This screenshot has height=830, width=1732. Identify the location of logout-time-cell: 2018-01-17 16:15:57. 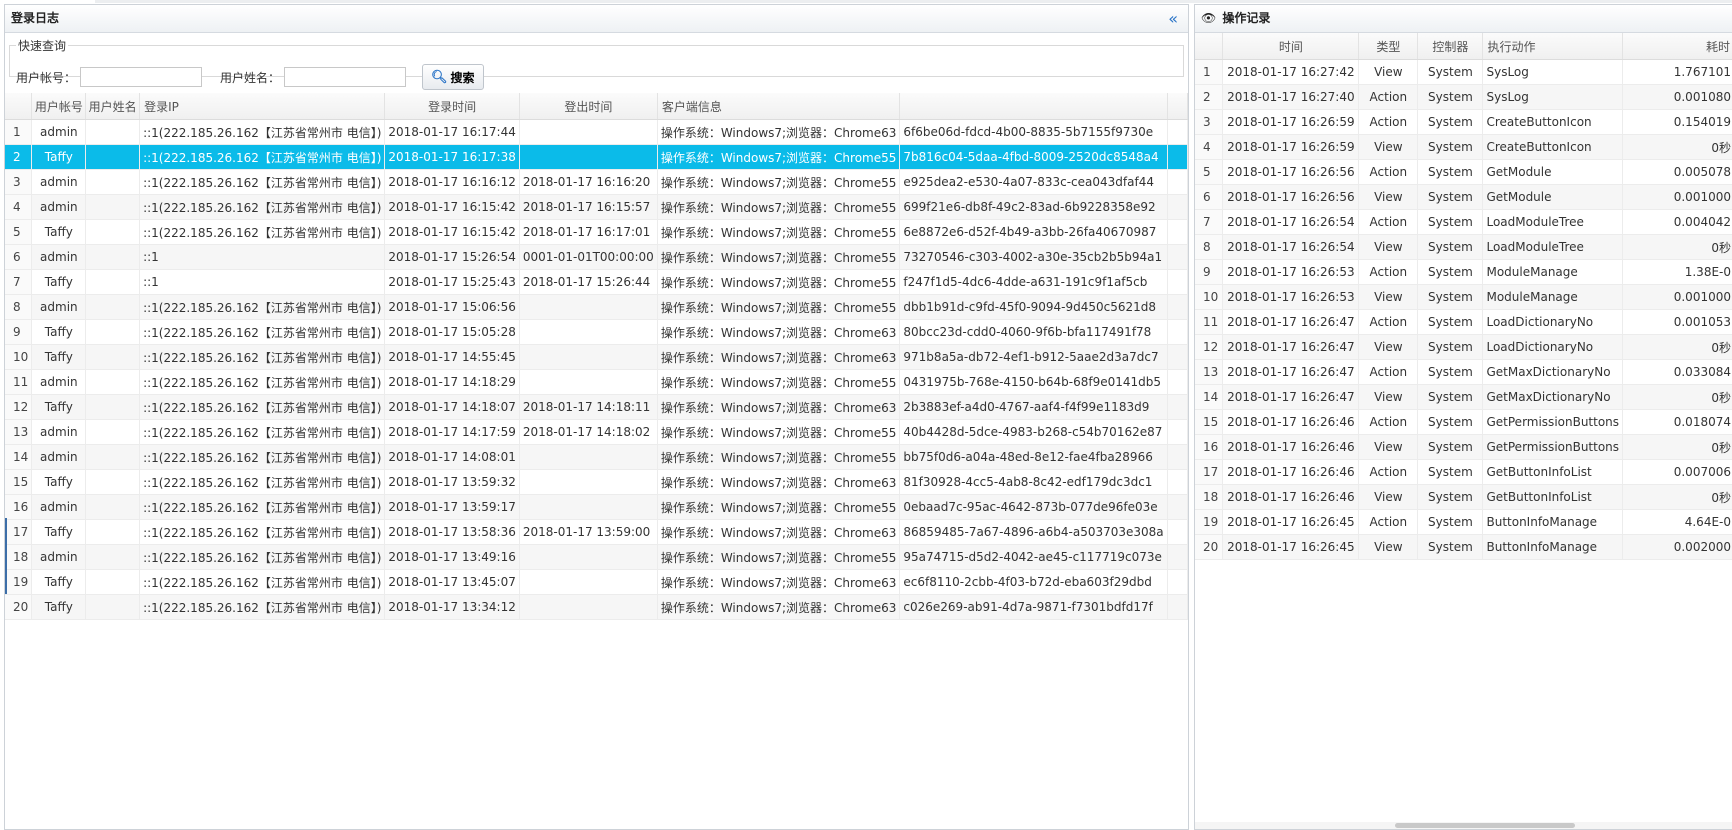
(588, 207).